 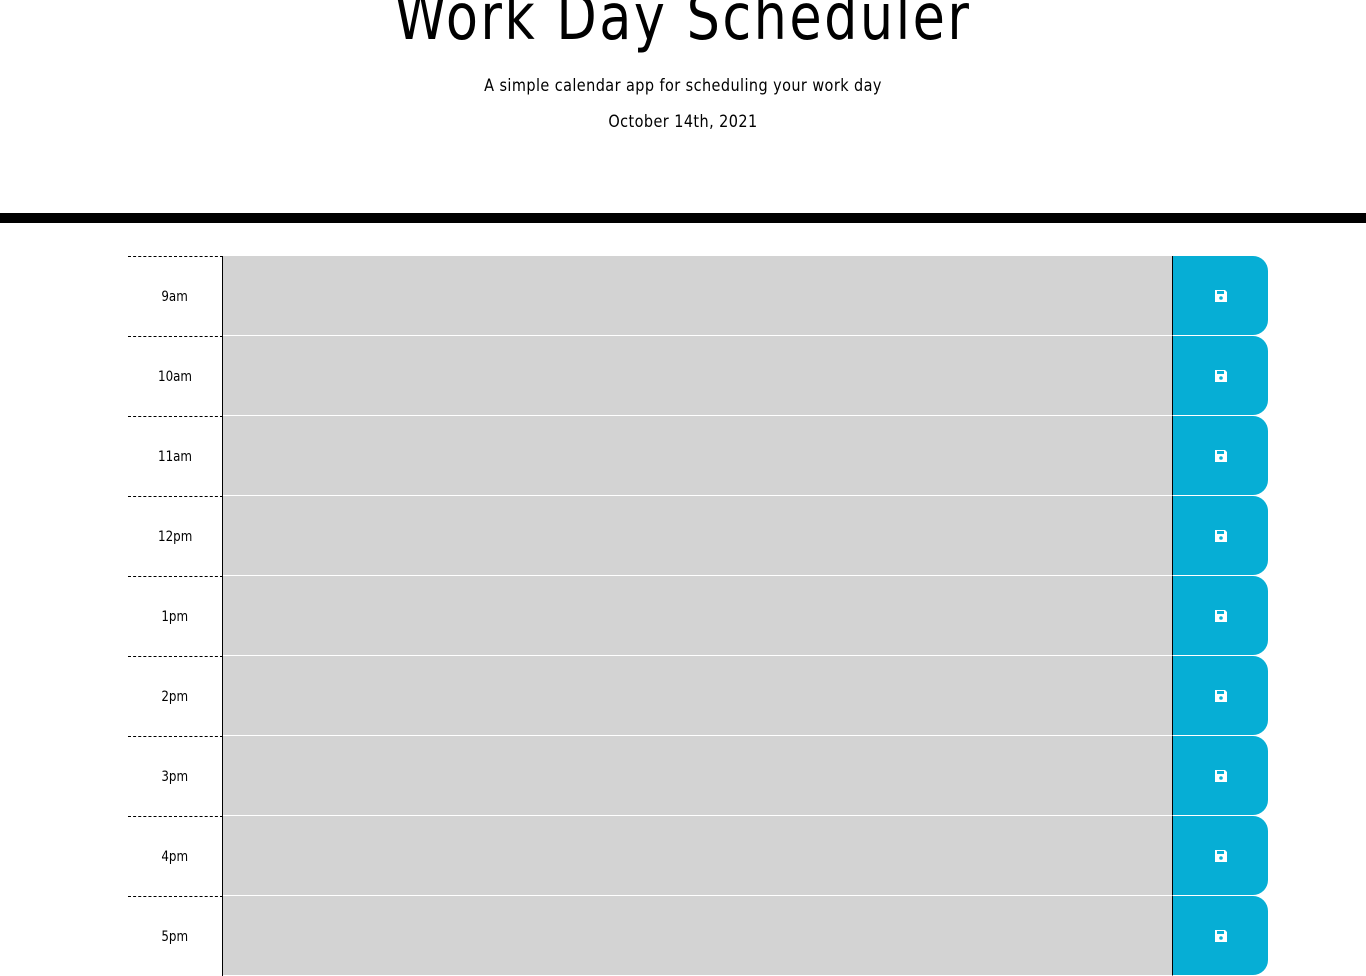 I want to click on time-block-row: 2pm, so click(x=698, y=696).